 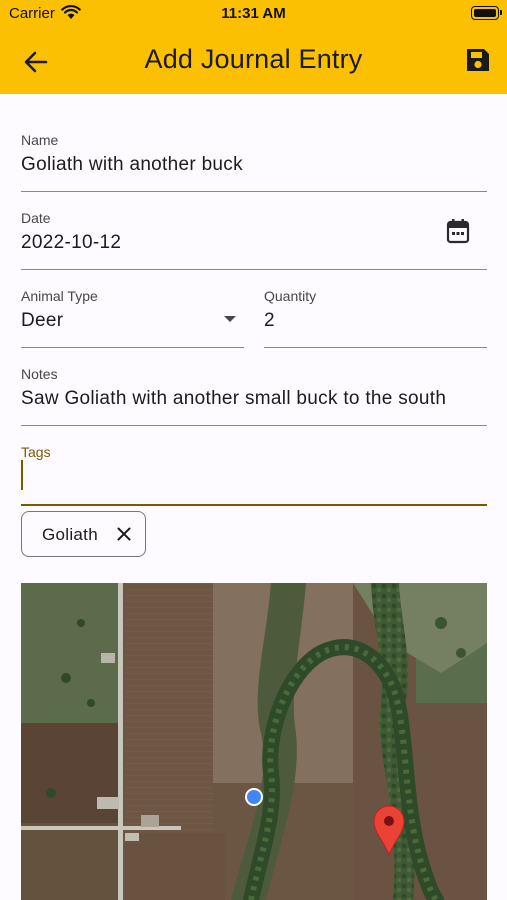 I want to click on quantity-underline, so click(x=375, y=347).